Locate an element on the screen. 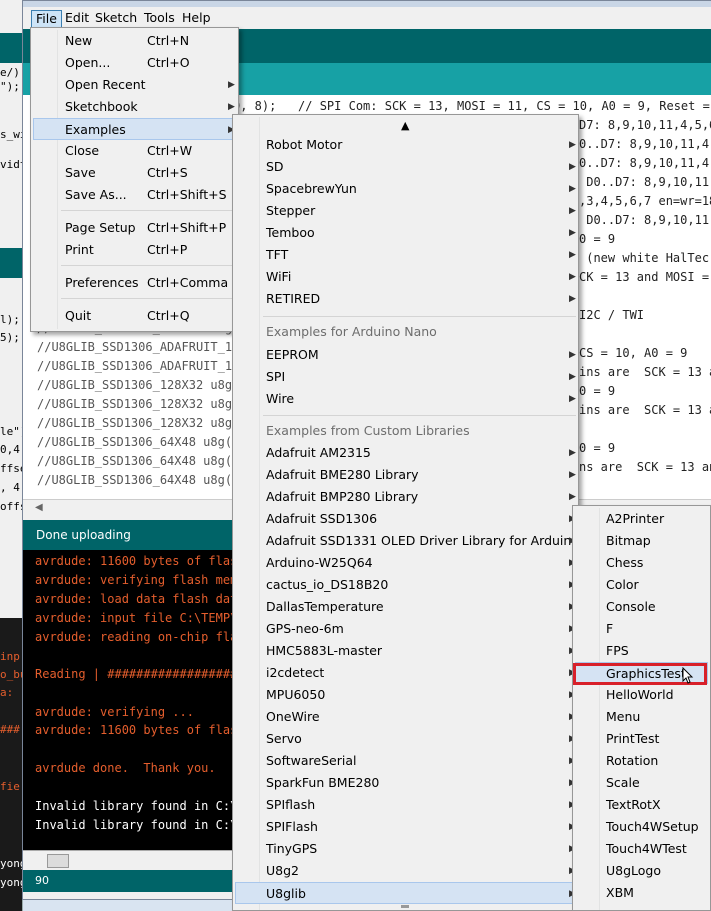 Image resolution: width=711 pixels, height=911 pixels. u8glib-item-touch4wtest: Touch4WTest is located at coordinates (641, 849).